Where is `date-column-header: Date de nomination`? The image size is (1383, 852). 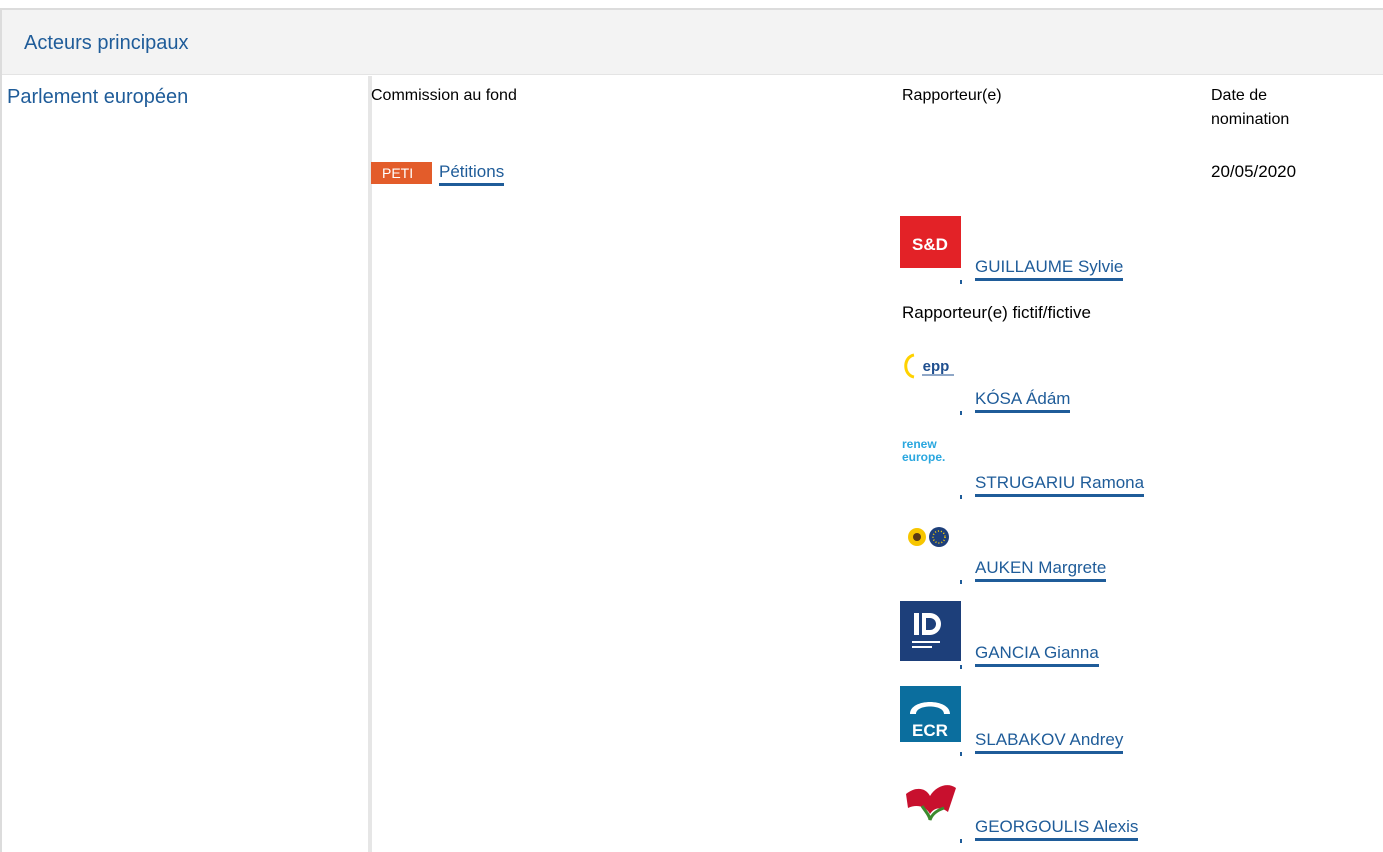 date-column-header: Date de nomination is located at coordinates (1250, 108).